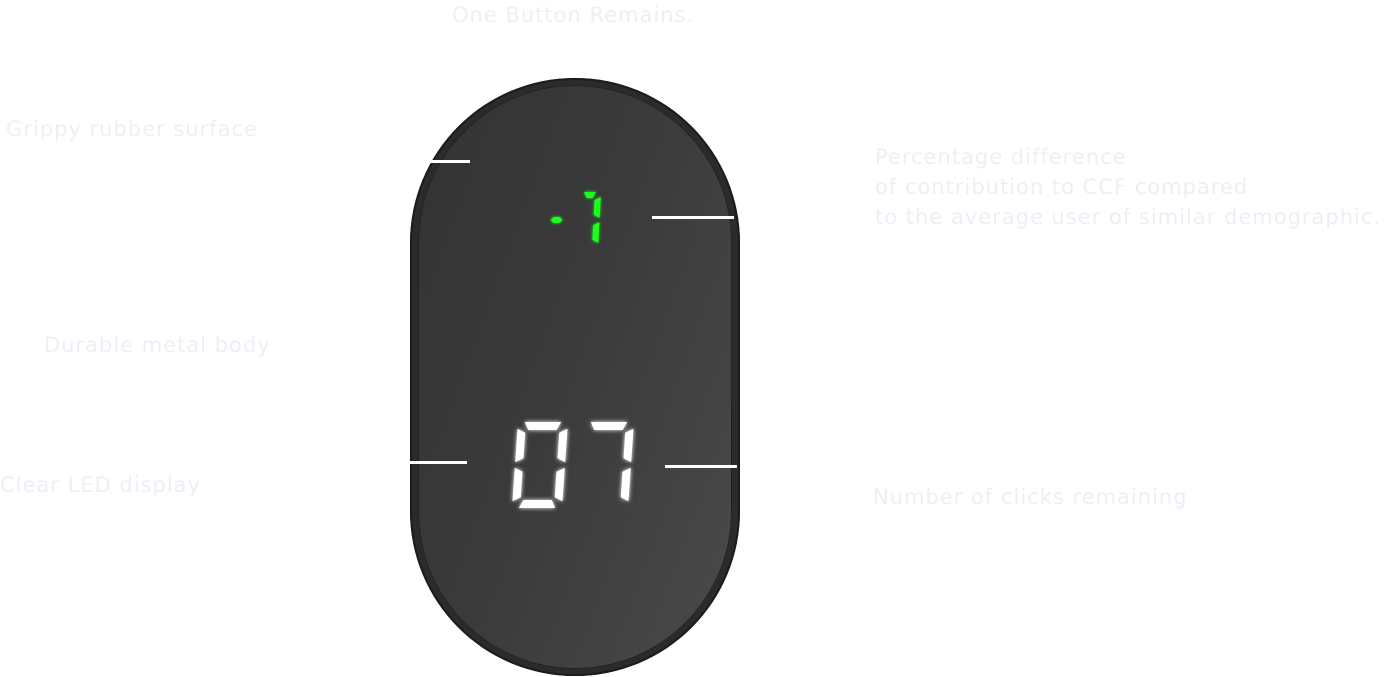  I want to click on clicks-led-display, so click(573, 465).